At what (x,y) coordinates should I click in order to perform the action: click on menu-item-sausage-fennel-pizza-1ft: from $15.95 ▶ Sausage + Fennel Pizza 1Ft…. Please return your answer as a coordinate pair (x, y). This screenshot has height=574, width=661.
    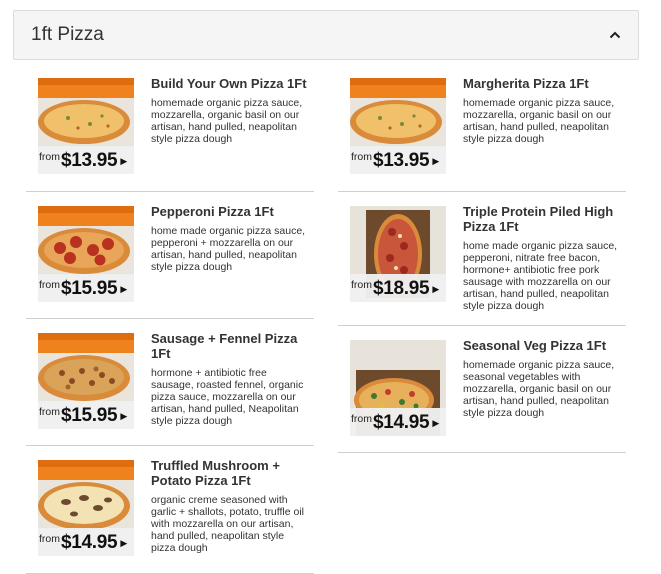
    Looking at the image, I should click on (170, 382).